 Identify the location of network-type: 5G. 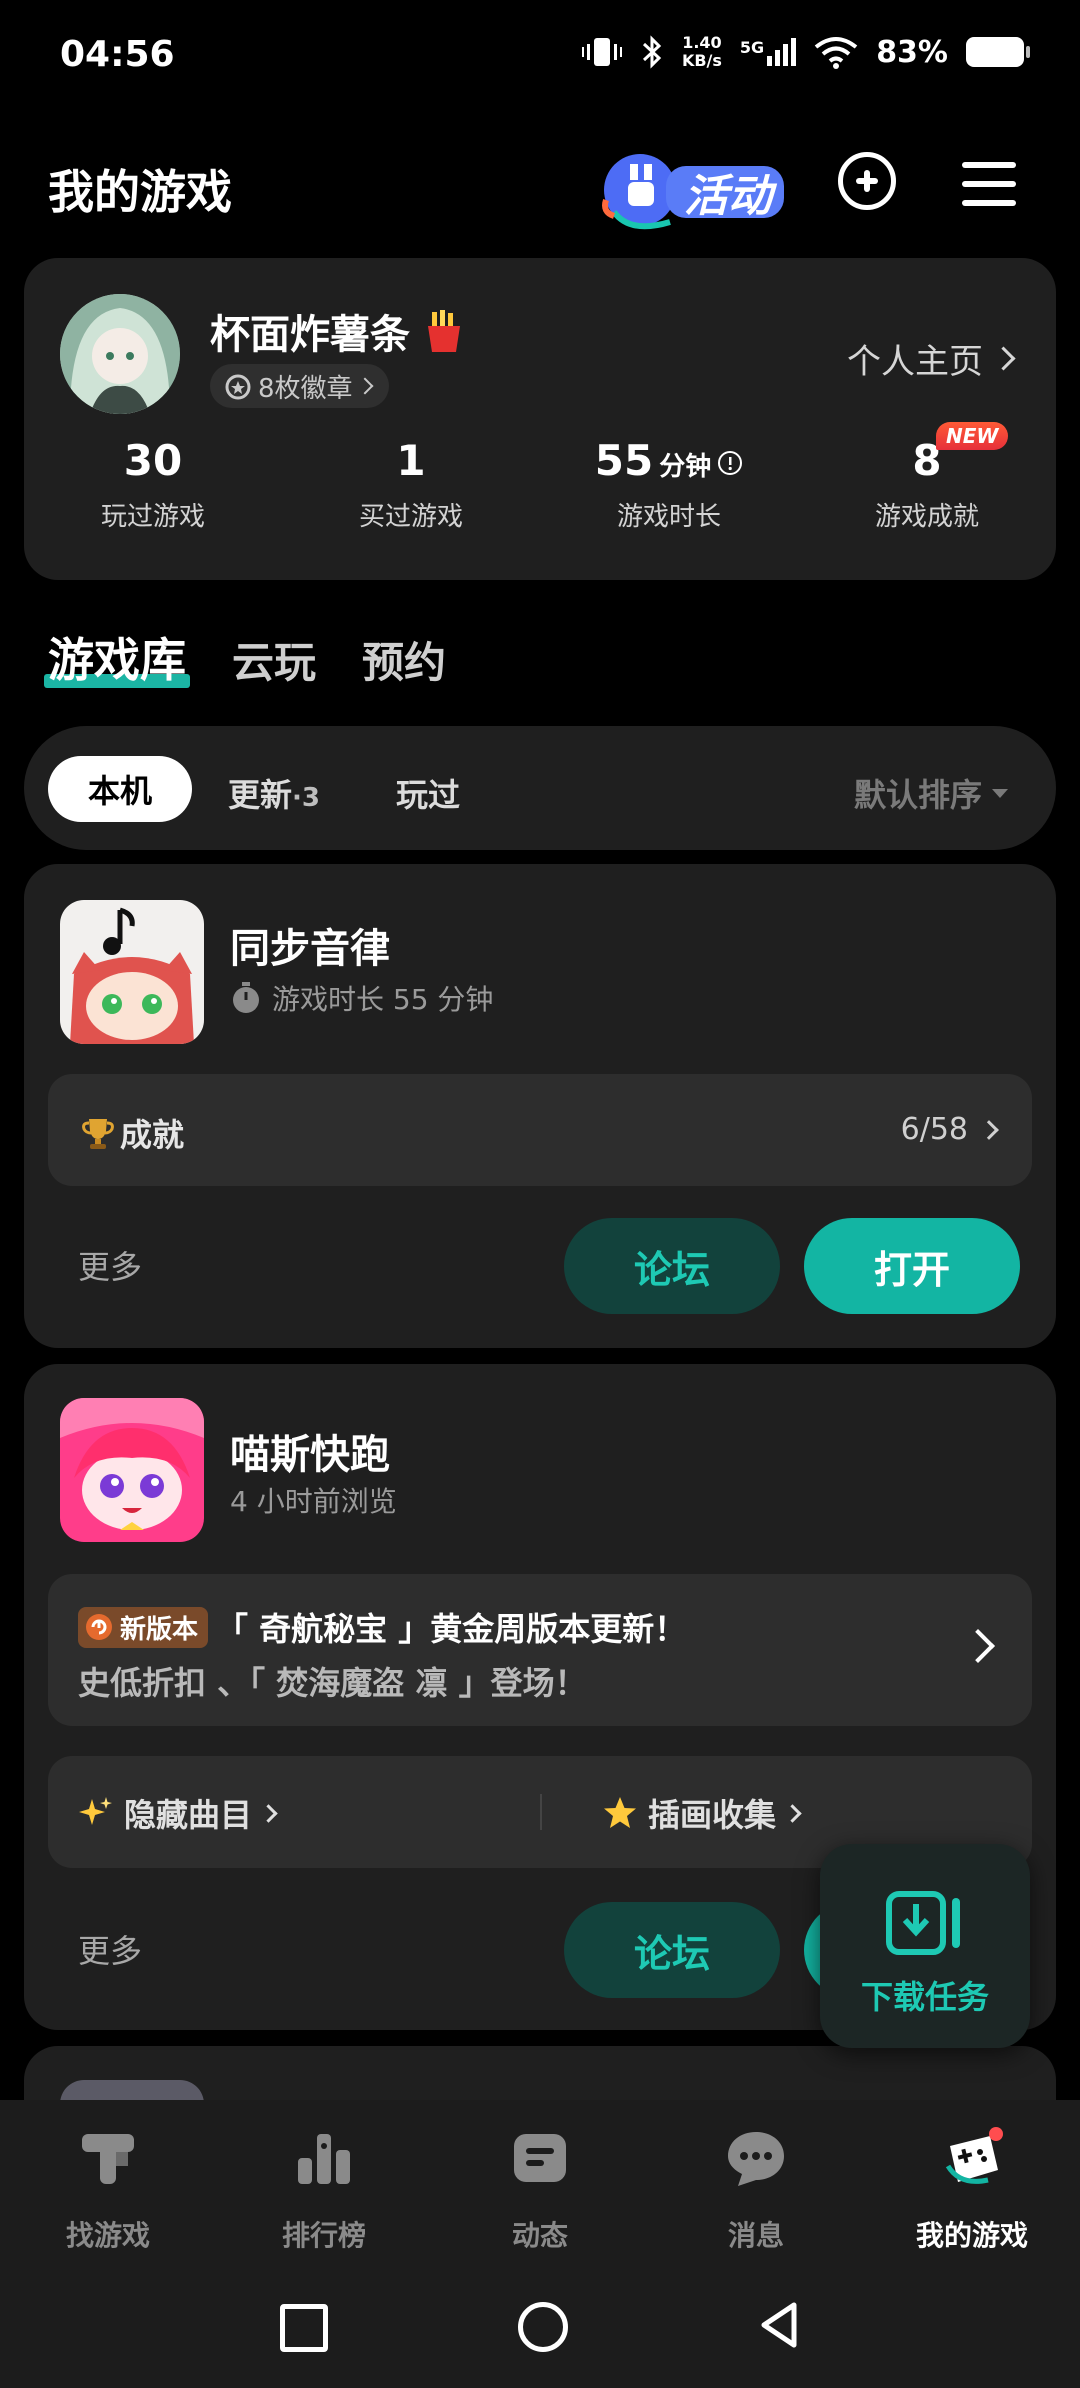
(752, 47).